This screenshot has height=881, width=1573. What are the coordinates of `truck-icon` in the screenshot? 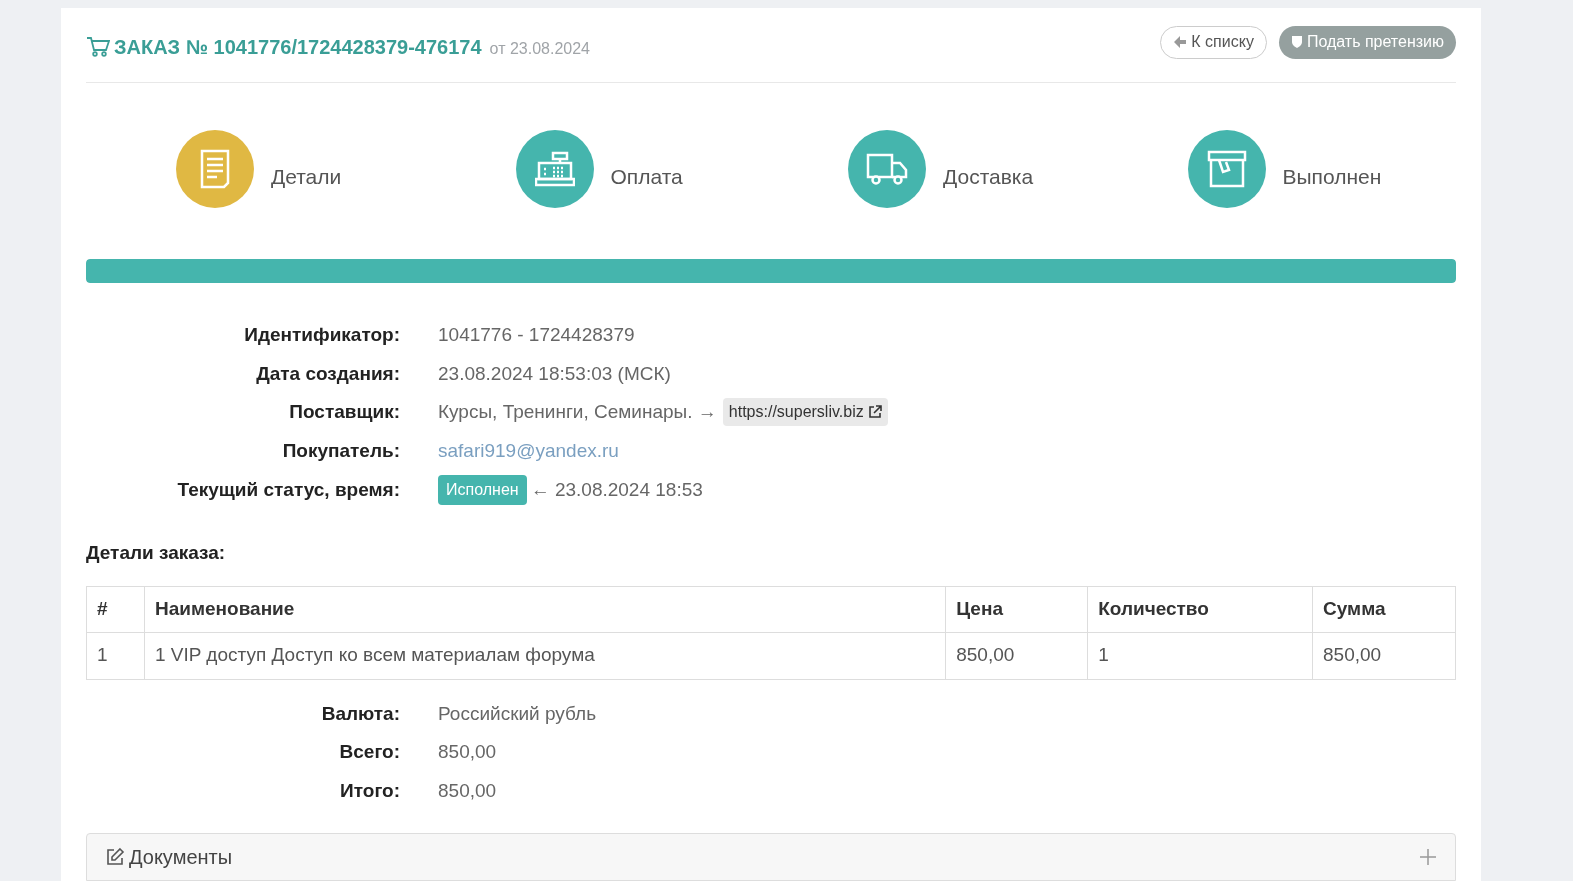 It's located at (887, 169).